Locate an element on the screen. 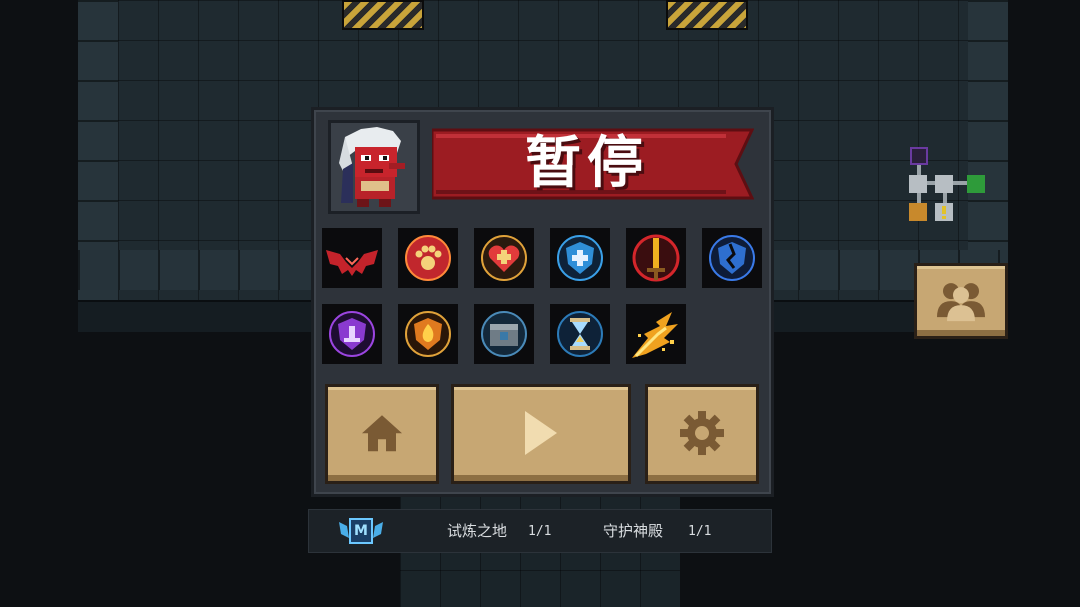 The image size is (1080, 607). buff-purple-shield is located at coordinates (352, 334).